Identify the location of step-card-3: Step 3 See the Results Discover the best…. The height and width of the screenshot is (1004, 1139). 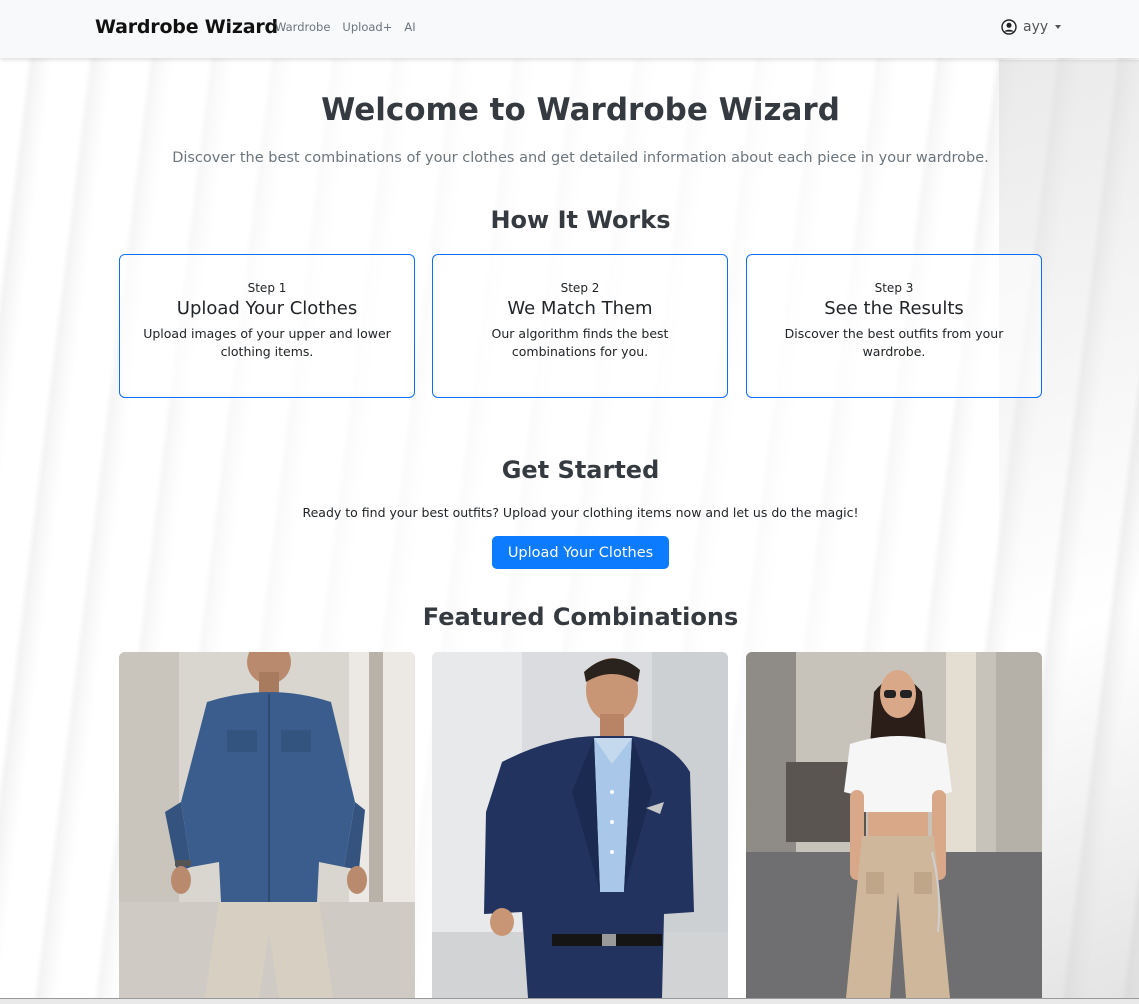
(894, 326).